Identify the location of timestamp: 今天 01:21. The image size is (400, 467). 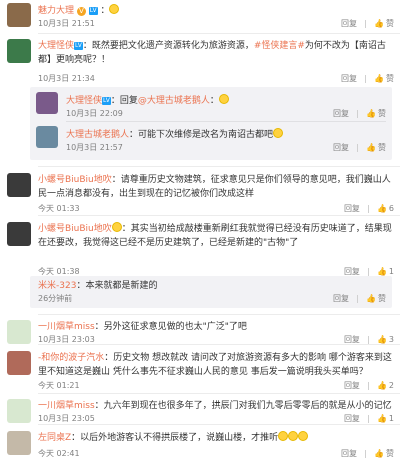
(59, 385).